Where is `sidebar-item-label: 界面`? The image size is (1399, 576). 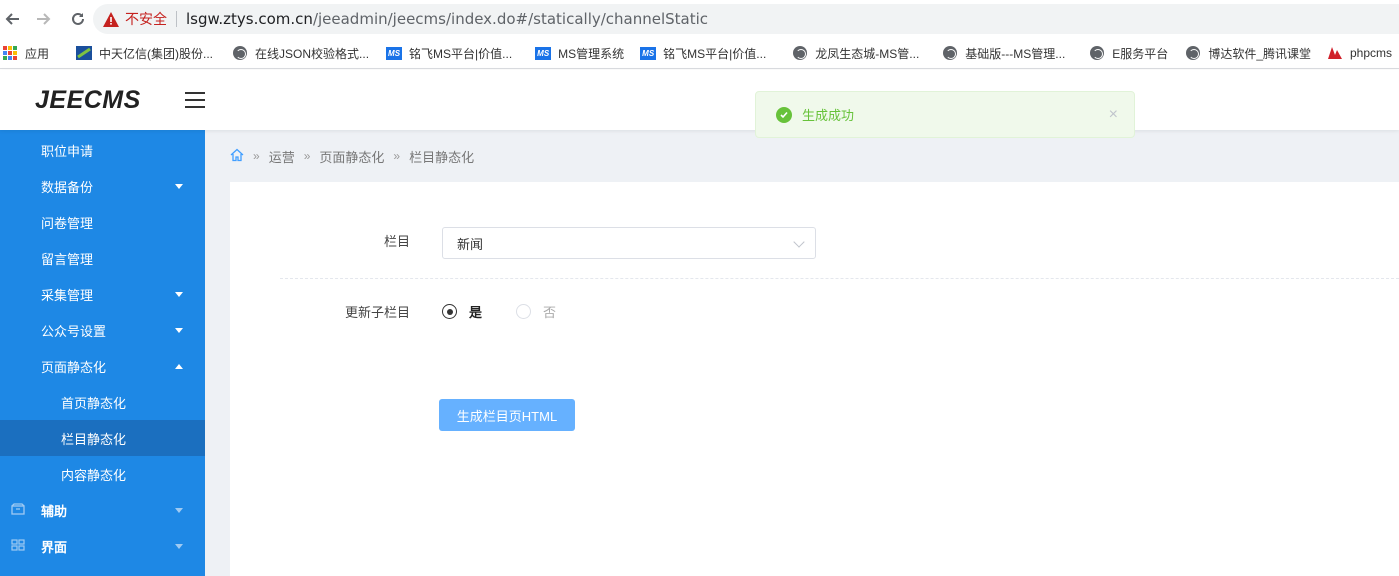 sidebar-item-label: 界面 is located at coordinates (54, 547).